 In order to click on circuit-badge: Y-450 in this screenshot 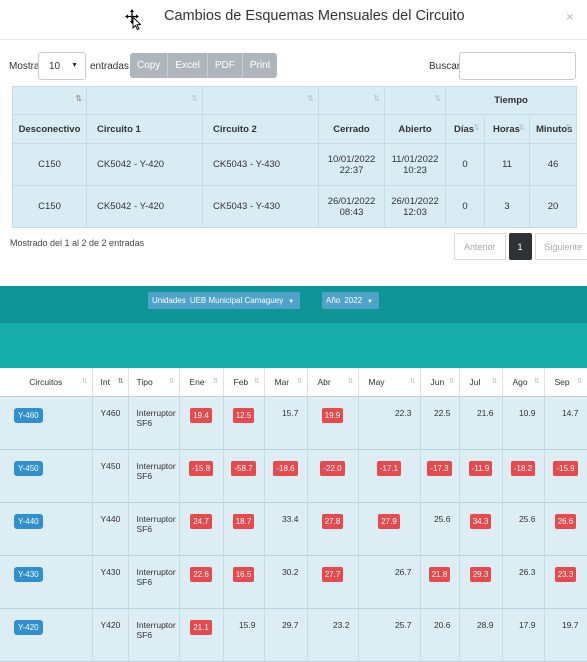, I will do `click(28, 468)`.